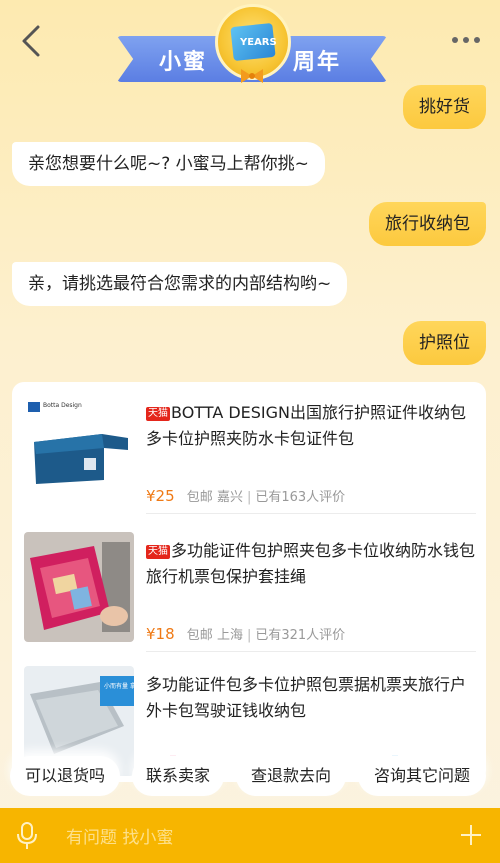  What do you see at coordinates (427, 224) in the screenshot?
I see `user-message: 旅行收纳包` at bounding box center [427, 224].